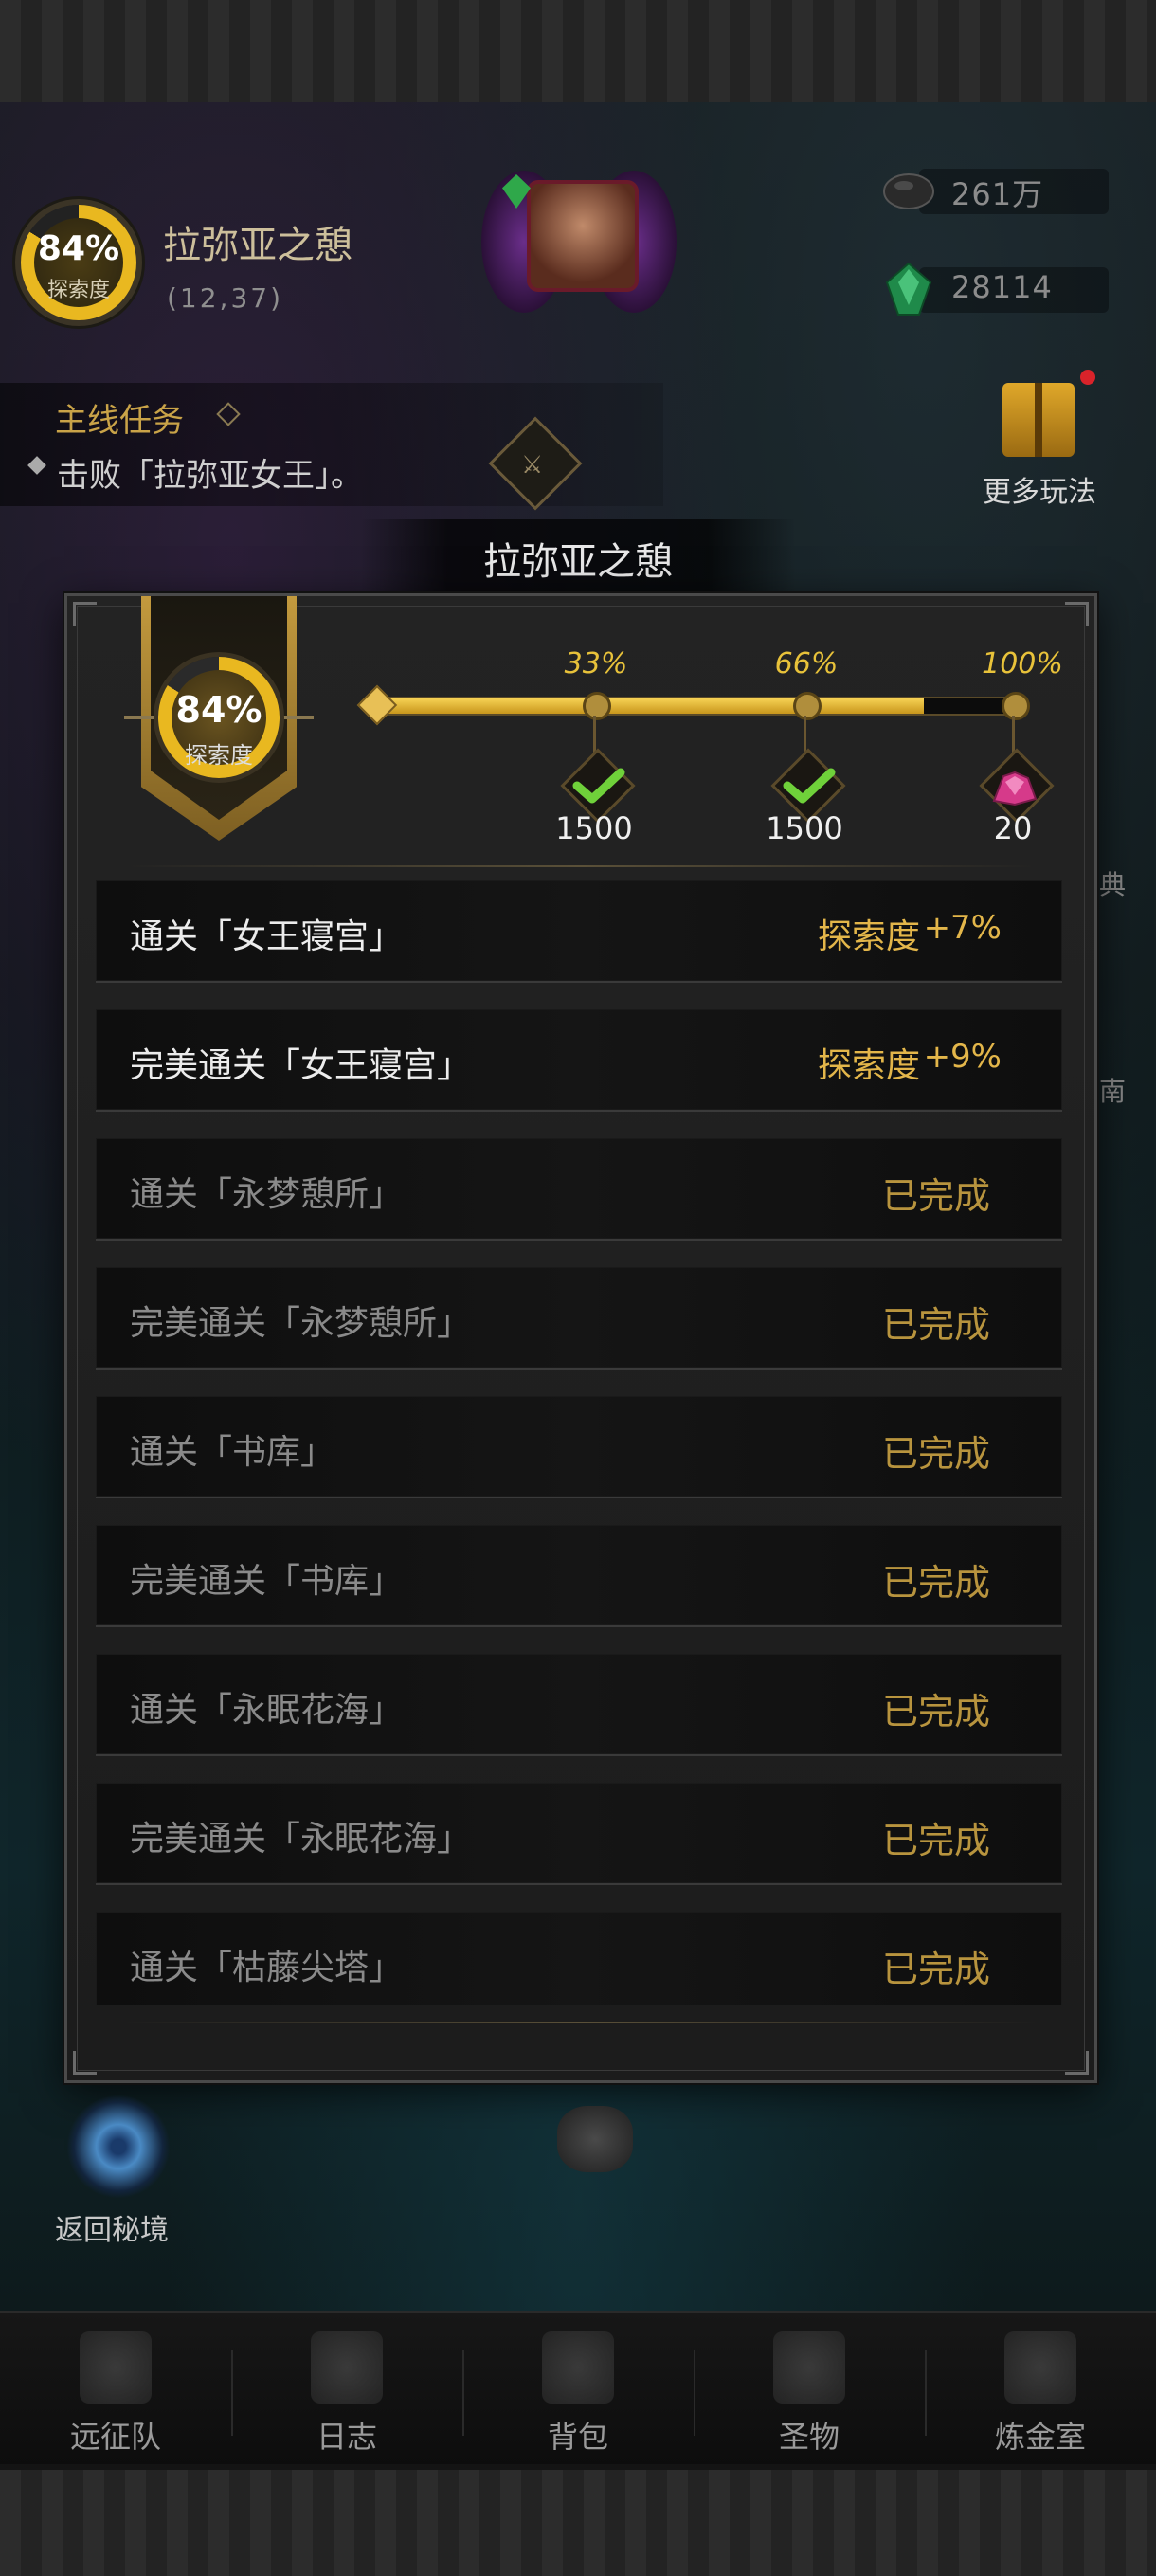 Image resolution: width=1156 pixels, height=2576 pixels. Describe the element at coordinates (78, 290) in the screenshot. I see `zone-explore-label: 探索度` at that location.